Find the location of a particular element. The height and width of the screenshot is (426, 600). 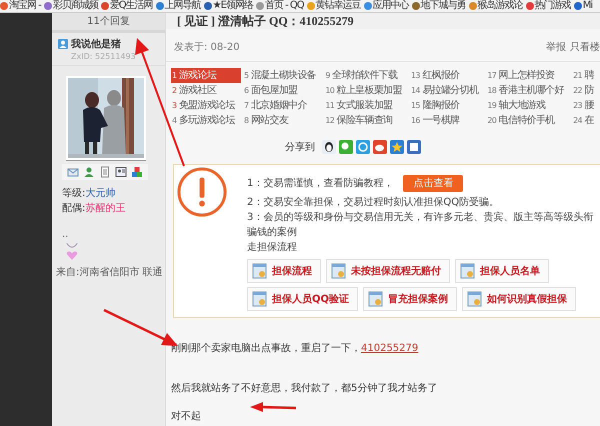

circle-logo-icon is located at coordinates (363, 147).